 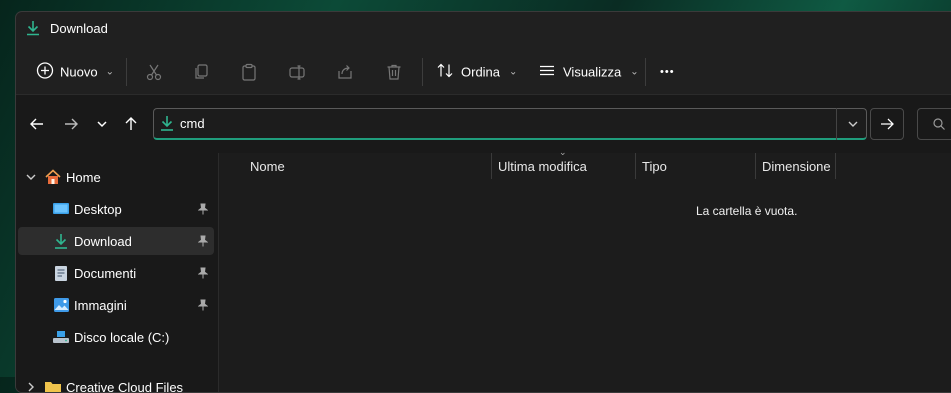 What do you see at coordinates (121, 337) in the screenshot?
I see `sidebar-item-label: Disco locale (C:)` at bounding box center [121, 337].